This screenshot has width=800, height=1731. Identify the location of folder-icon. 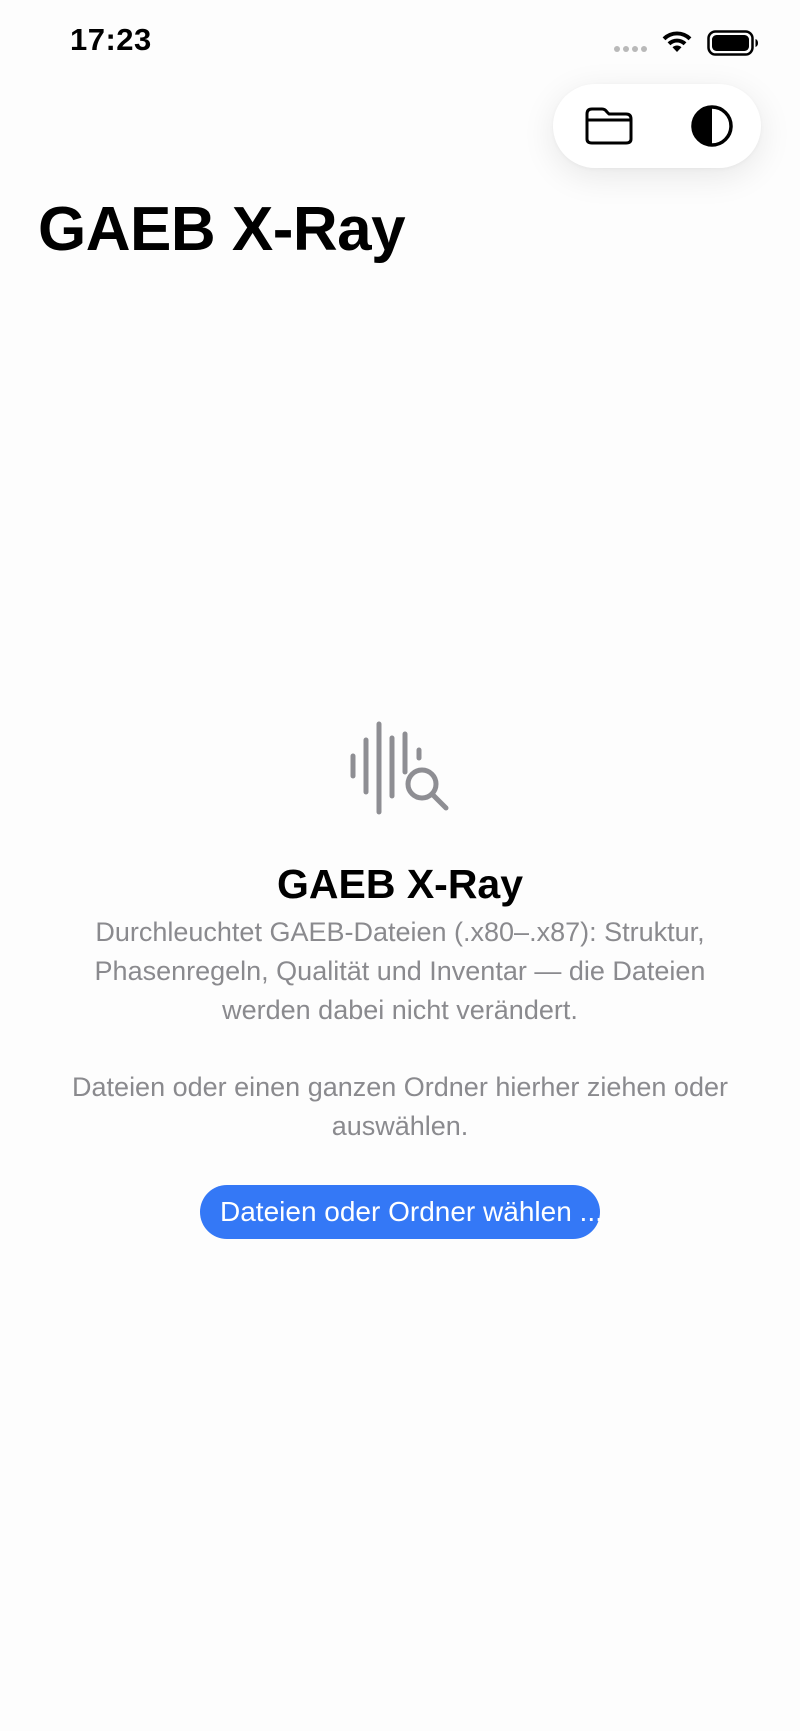
(609, 126).